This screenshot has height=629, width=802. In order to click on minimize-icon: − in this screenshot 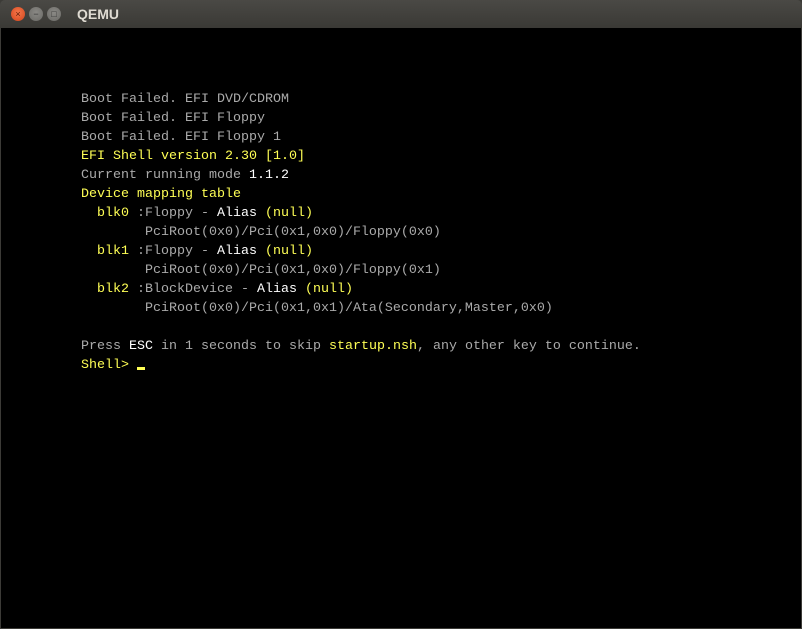, I will do `click(36, 14)`.